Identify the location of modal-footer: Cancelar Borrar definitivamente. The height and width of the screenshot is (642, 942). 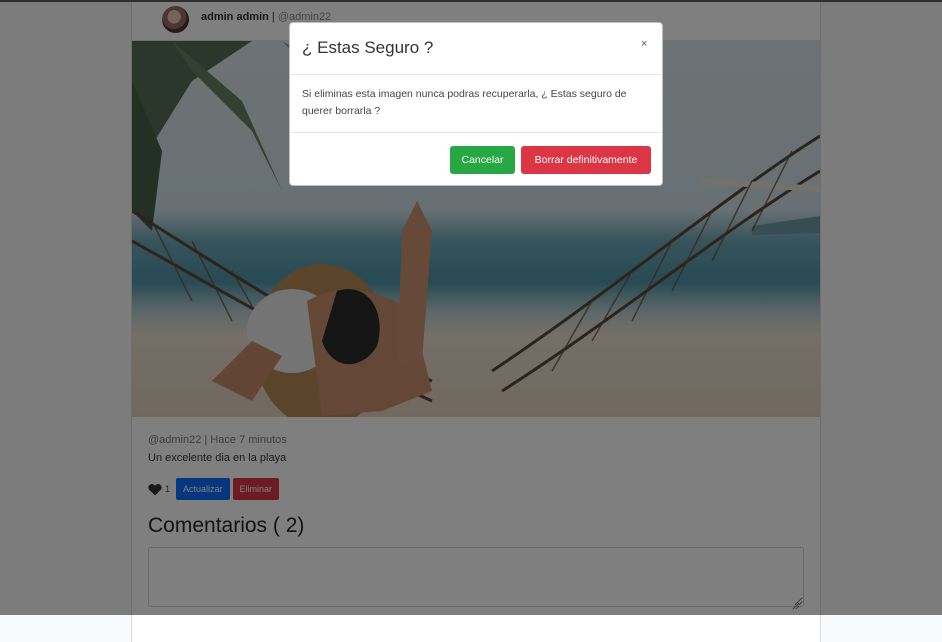
(476, 159).